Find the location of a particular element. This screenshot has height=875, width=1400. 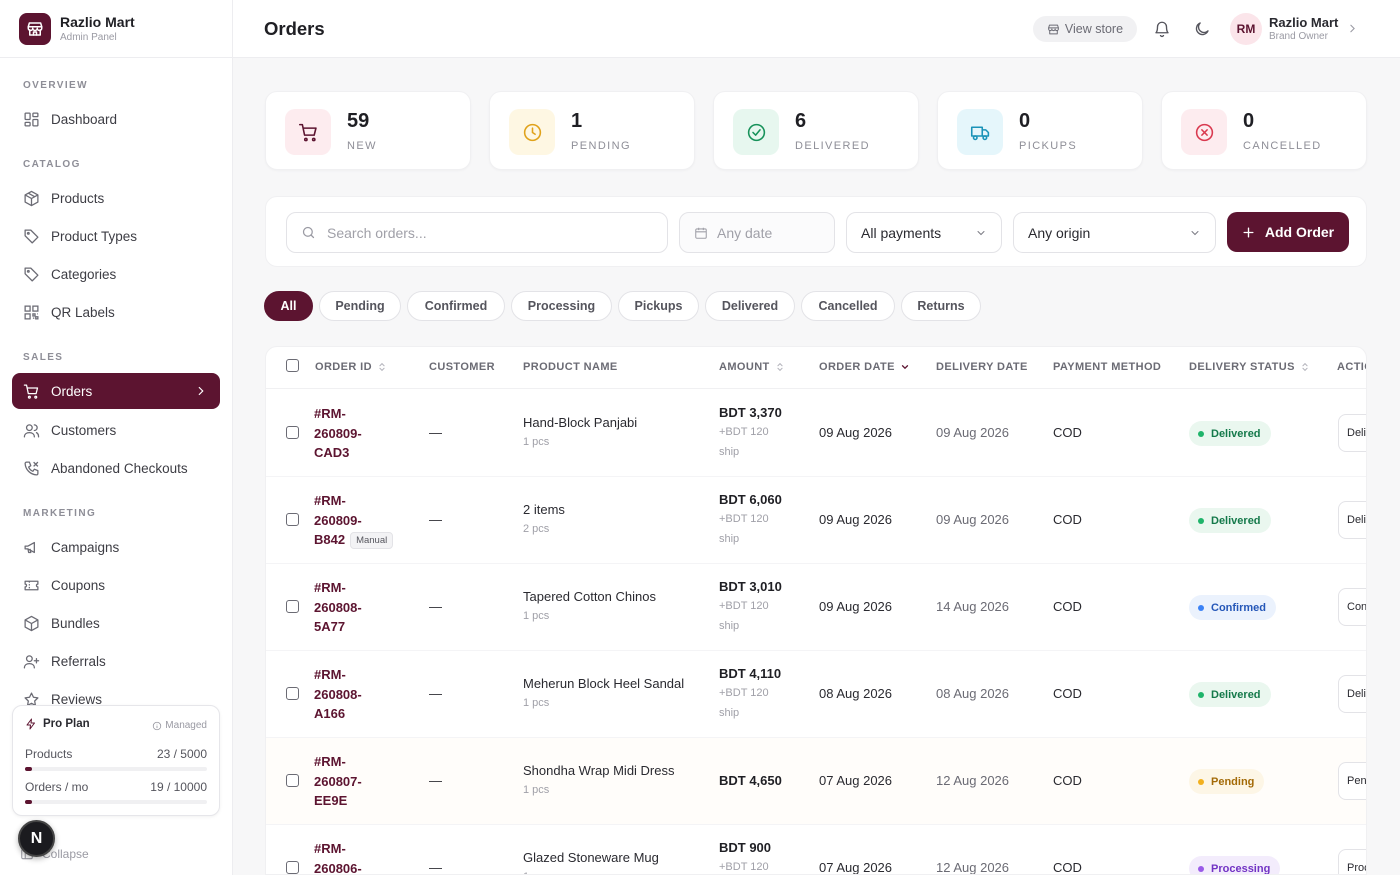

lightning-icon is located at coordinates (30, 724).